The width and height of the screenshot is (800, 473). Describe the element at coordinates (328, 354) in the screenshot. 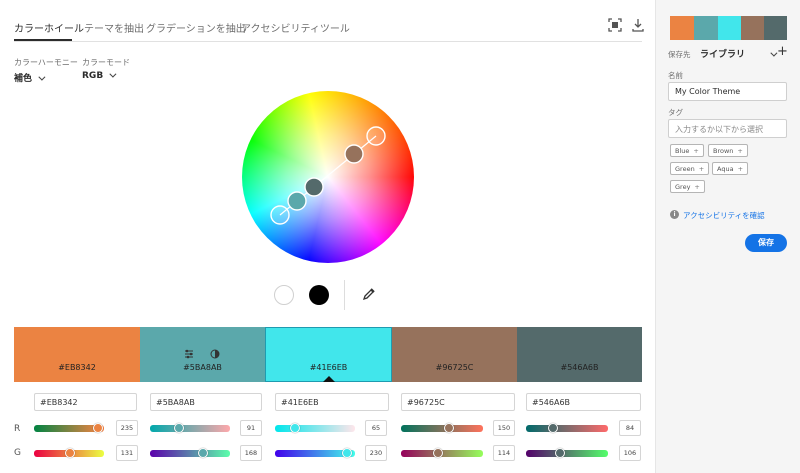

I see `color-swatch-3: #41E6EB` at that location.